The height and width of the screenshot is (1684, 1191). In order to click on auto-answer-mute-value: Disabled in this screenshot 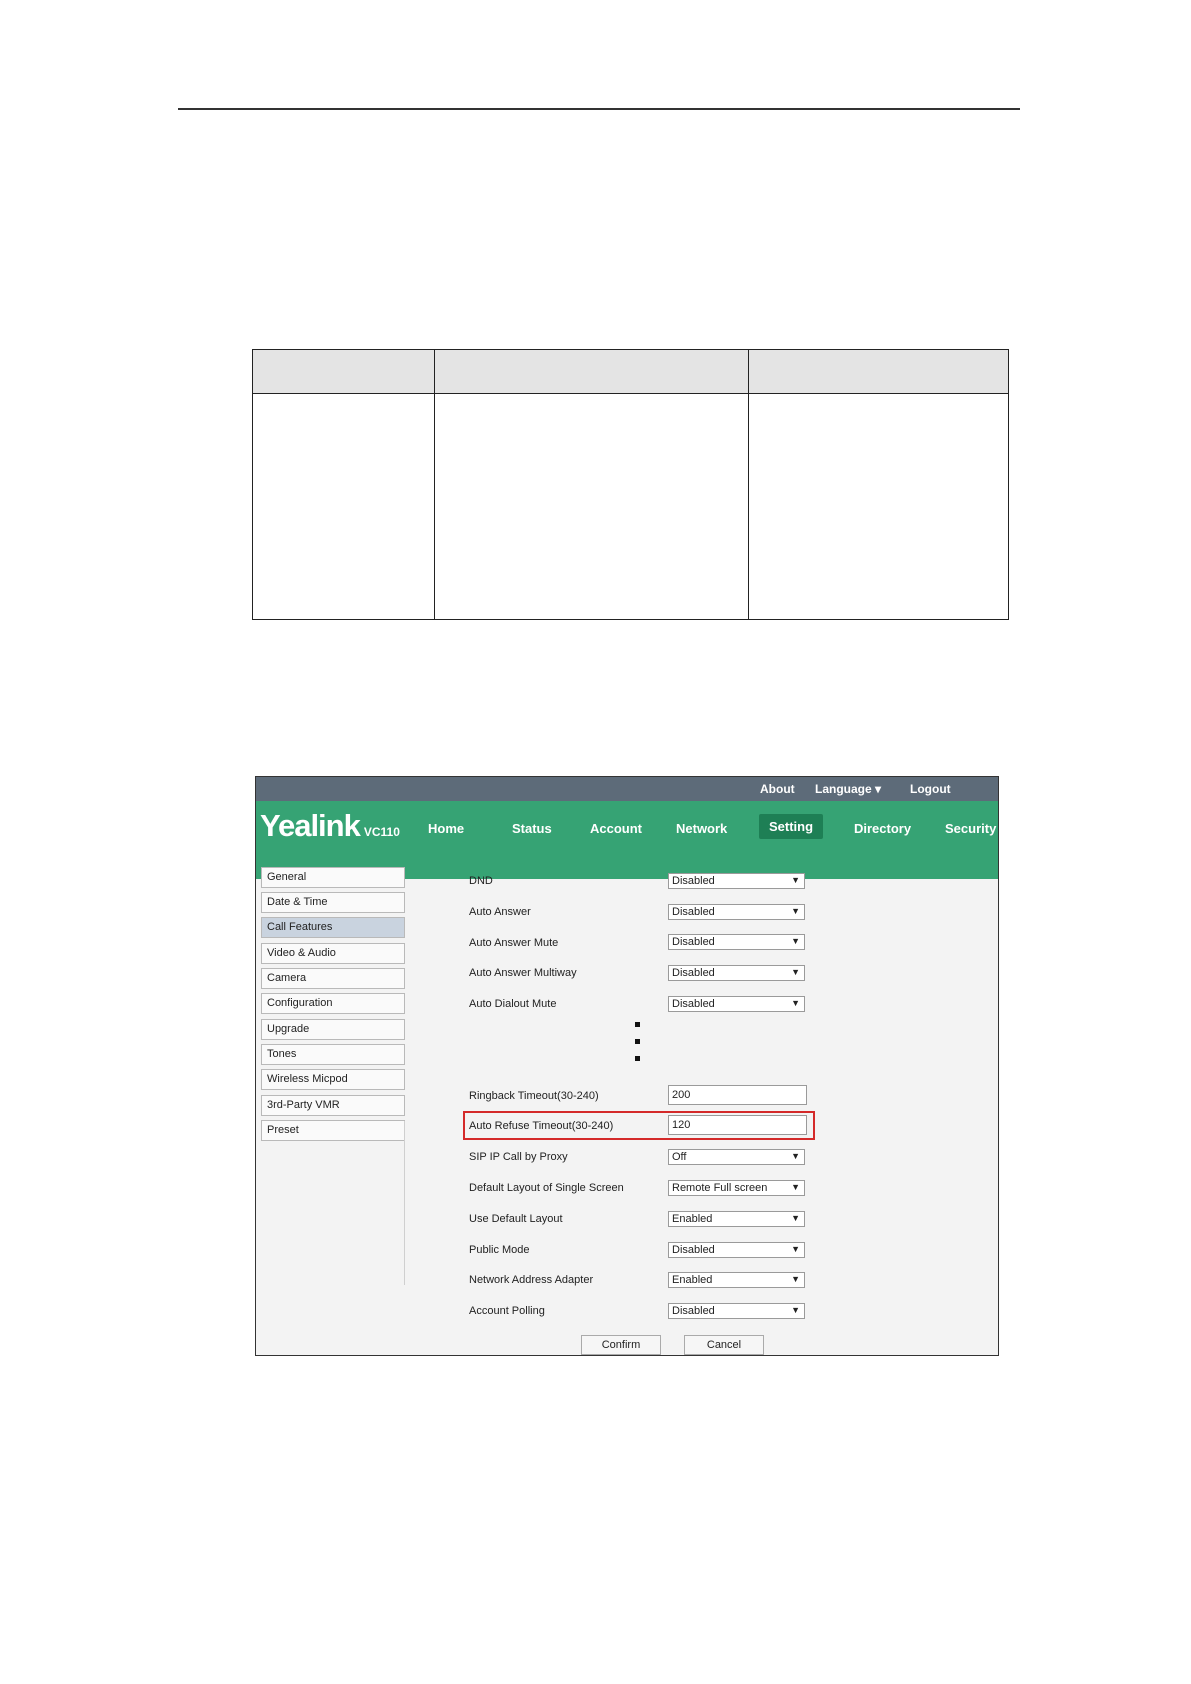, I will do `click(693, 942)`.